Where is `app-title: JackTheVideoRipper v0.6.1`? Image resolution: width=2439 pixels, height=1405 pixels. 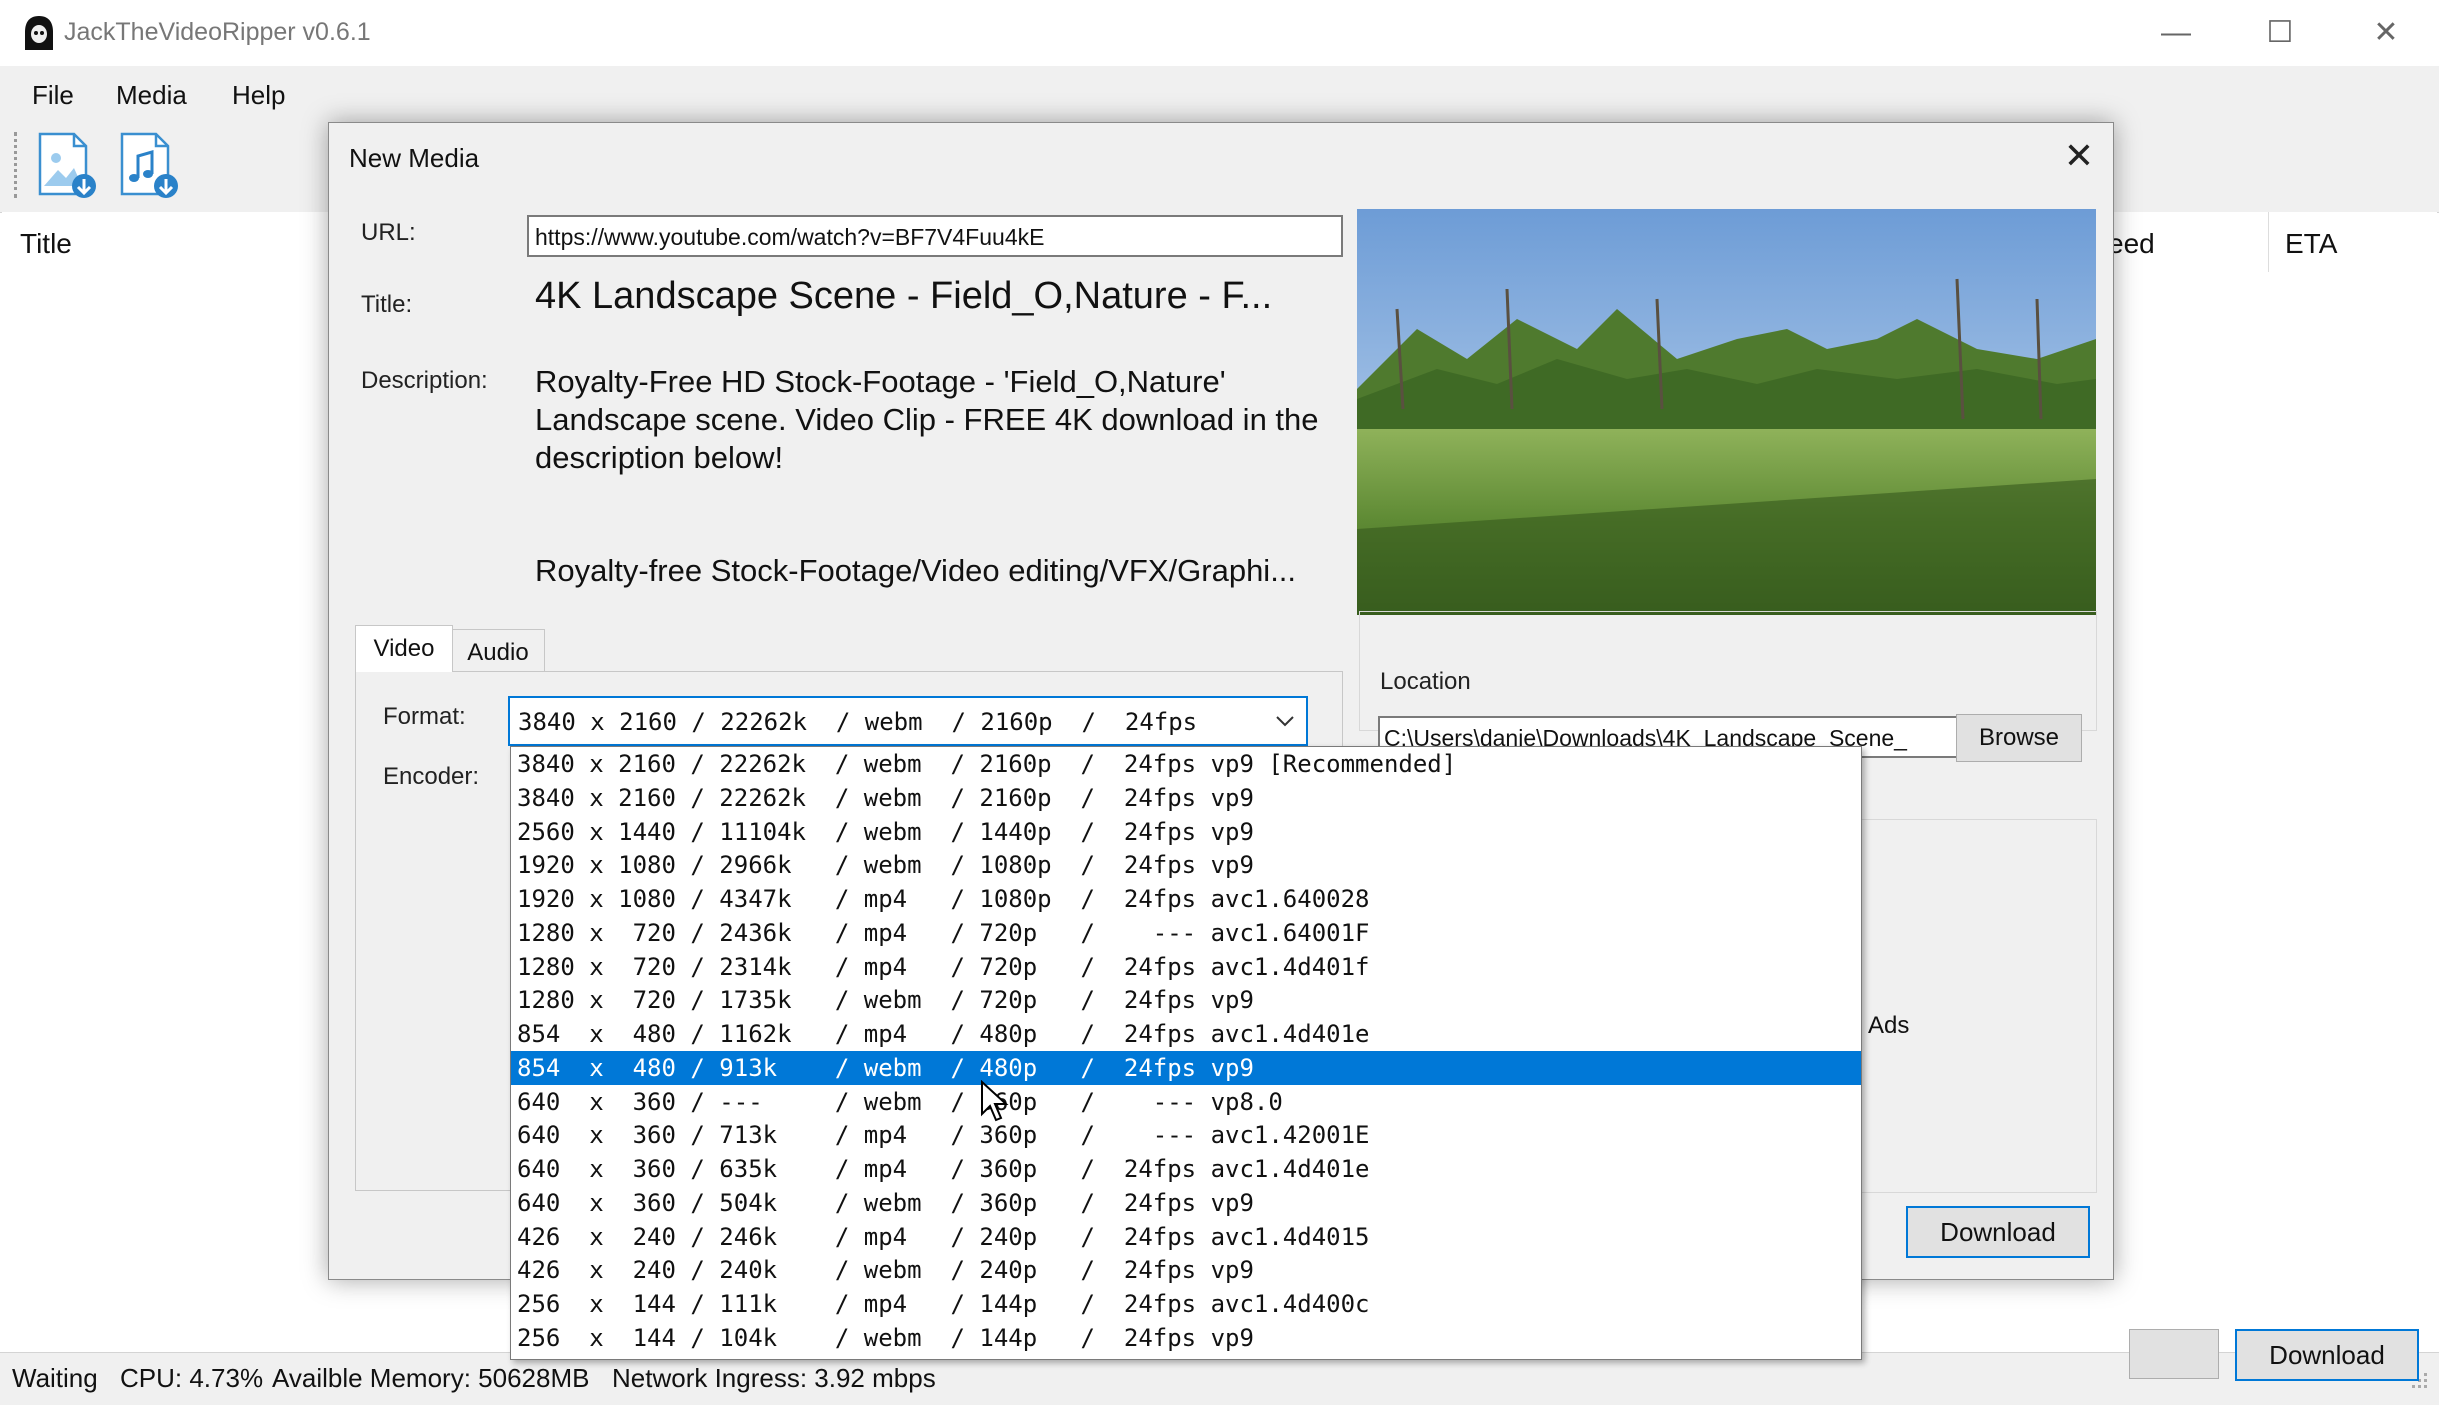 app-title: JackTheVideoRipper v0.6.1 is located at coordinates (217, 32).